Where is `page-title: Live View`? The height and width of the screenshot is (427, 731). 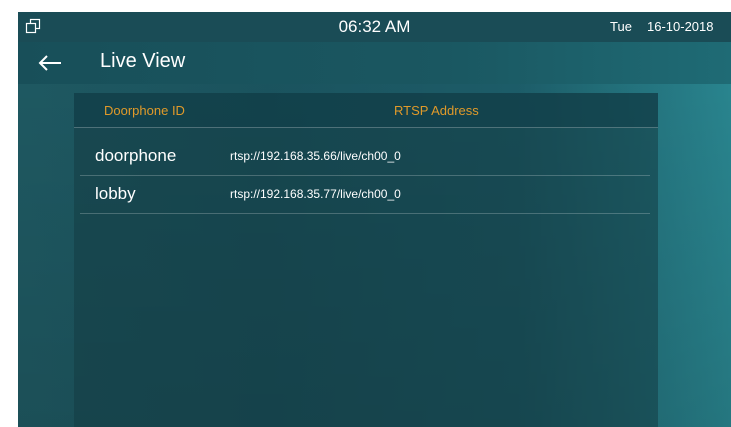 page-title: Live View is located at coordinates (143, 61).